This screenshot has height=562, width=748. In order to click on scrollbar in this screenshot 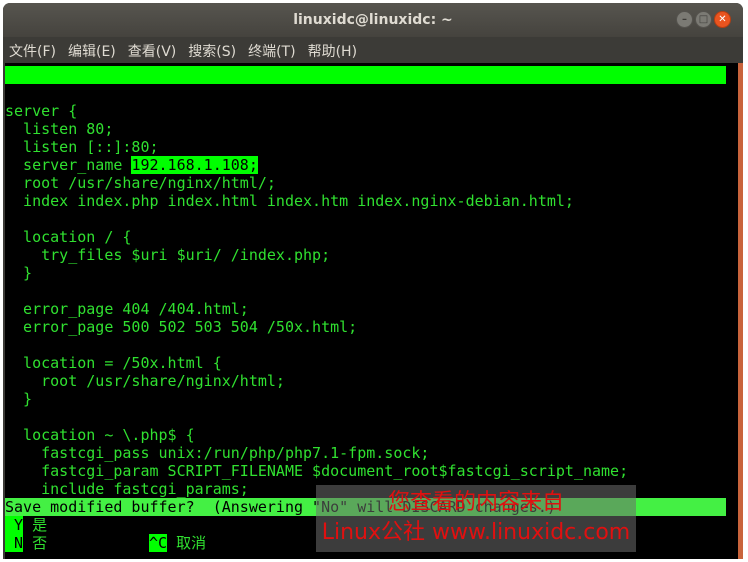, I will do `click(740, 311)`.